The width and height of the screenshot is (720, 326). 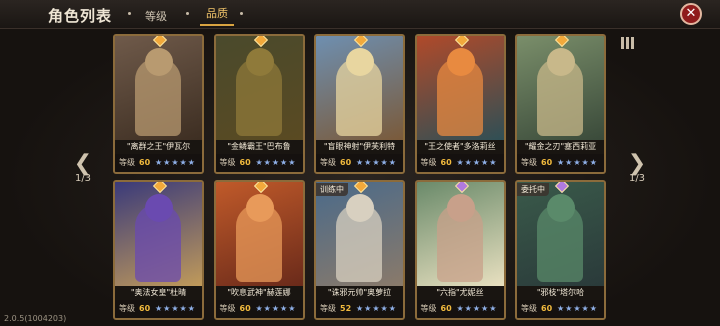 I want to click on status-badge: 委托中, so click(x=533, y=189).